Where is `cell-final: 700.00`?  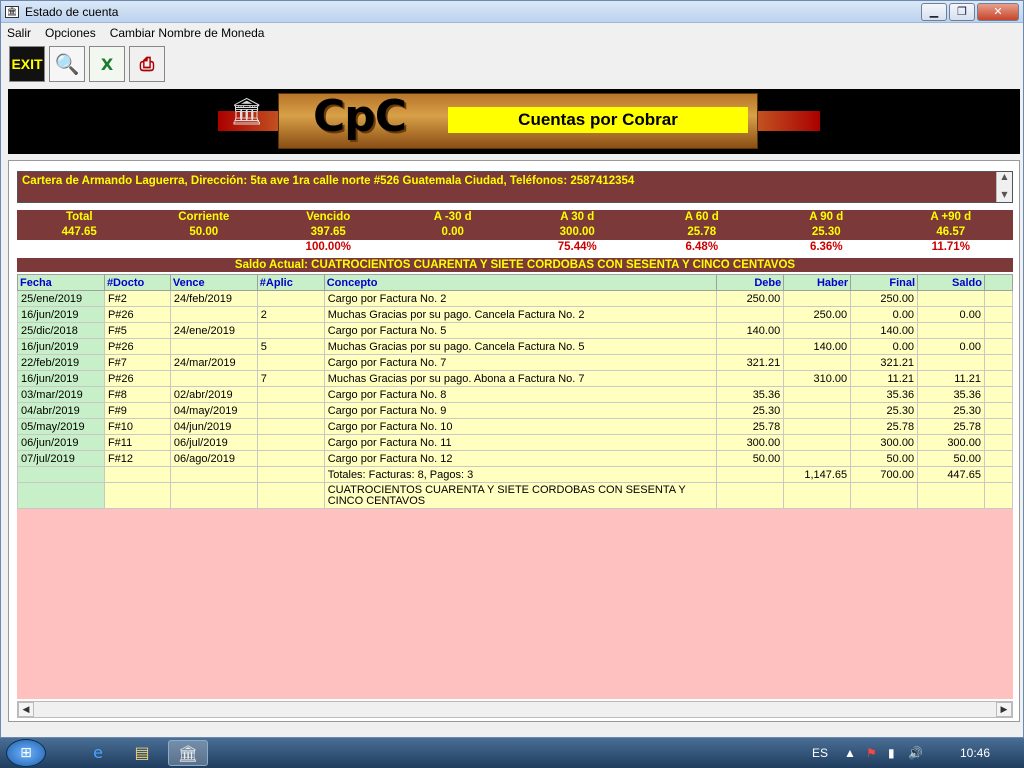 cell-final: 700.00 is located at coordinates (884, 474).